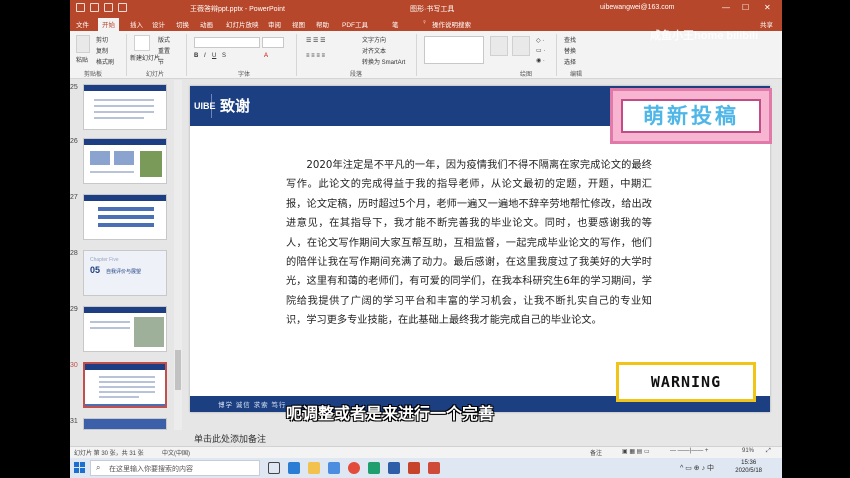 The height and width of the screenshot is (478, 850). I want to click on language-indicator: 中文(中国), so click(176, 452).